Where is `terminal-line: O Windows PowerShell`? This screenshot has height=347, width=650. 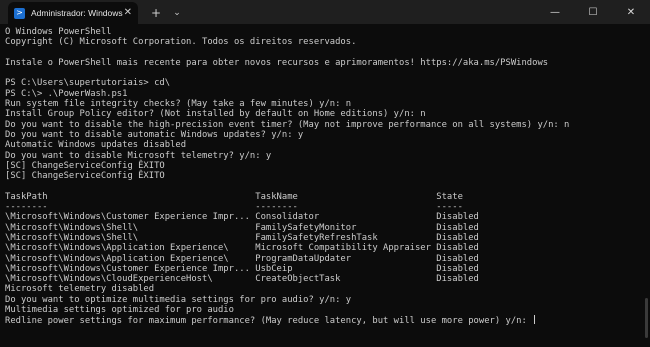 terminal-line: O Windows PowerShell is located at coordinates (58, 32).